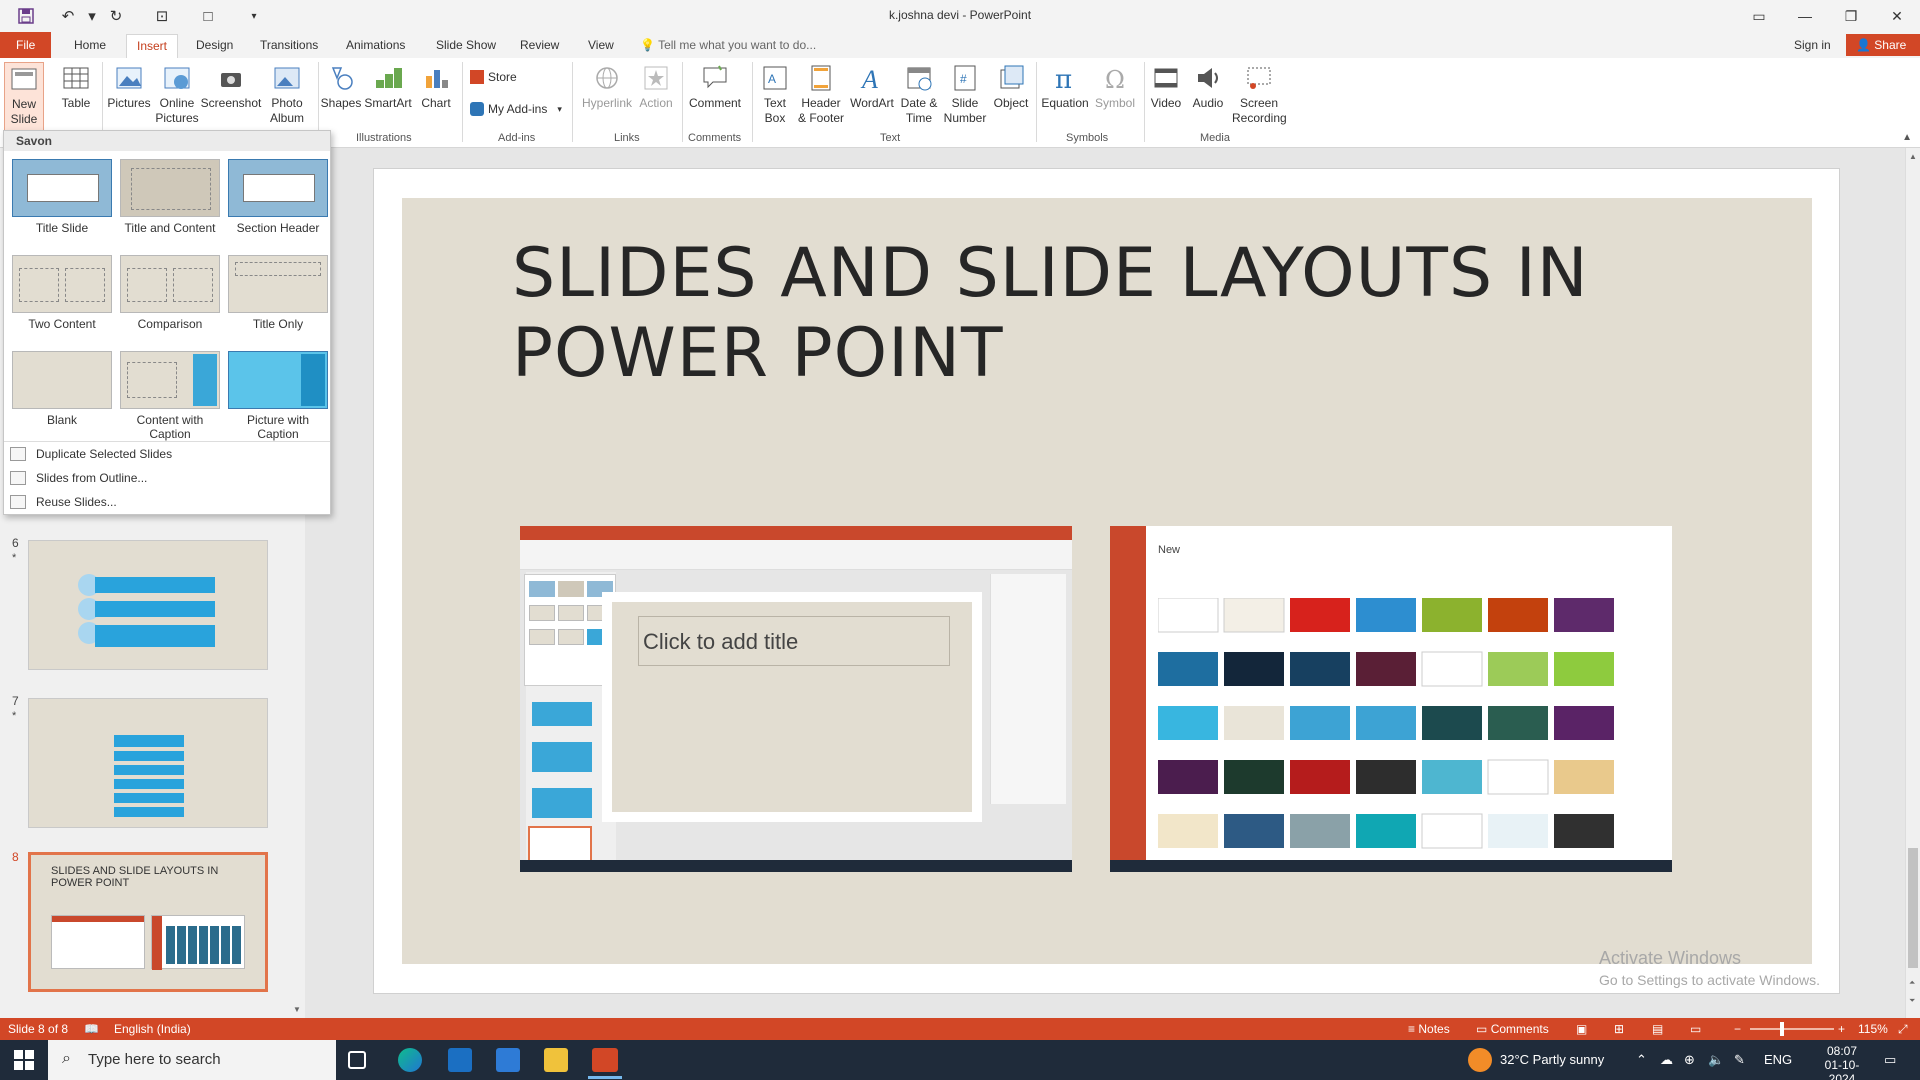  What do you see at coordinates (1759, 16) in the screenshot?
I see `ribbon-display-options-icon: ▭` at bounding box center [1759, 16].